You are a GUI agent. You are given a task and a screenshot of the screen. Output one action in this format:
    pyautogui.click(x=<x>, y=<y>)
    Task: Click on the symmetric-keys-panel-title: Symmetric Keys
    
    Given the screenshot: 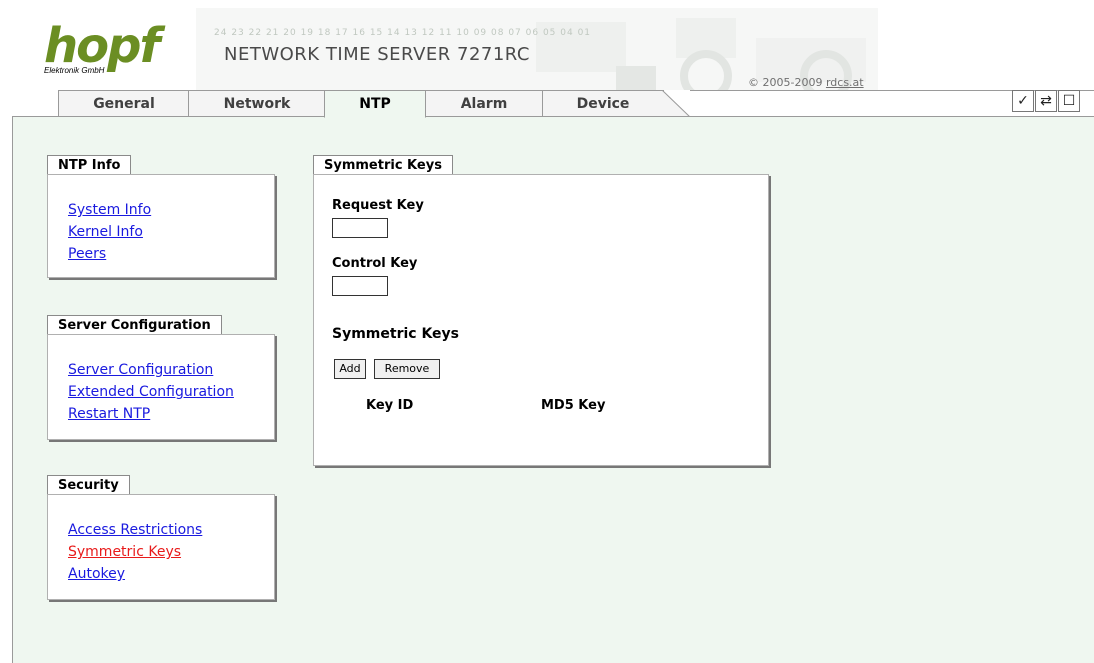 What is the action you would take?
    pyautogui.click(x=383, y=165)
    